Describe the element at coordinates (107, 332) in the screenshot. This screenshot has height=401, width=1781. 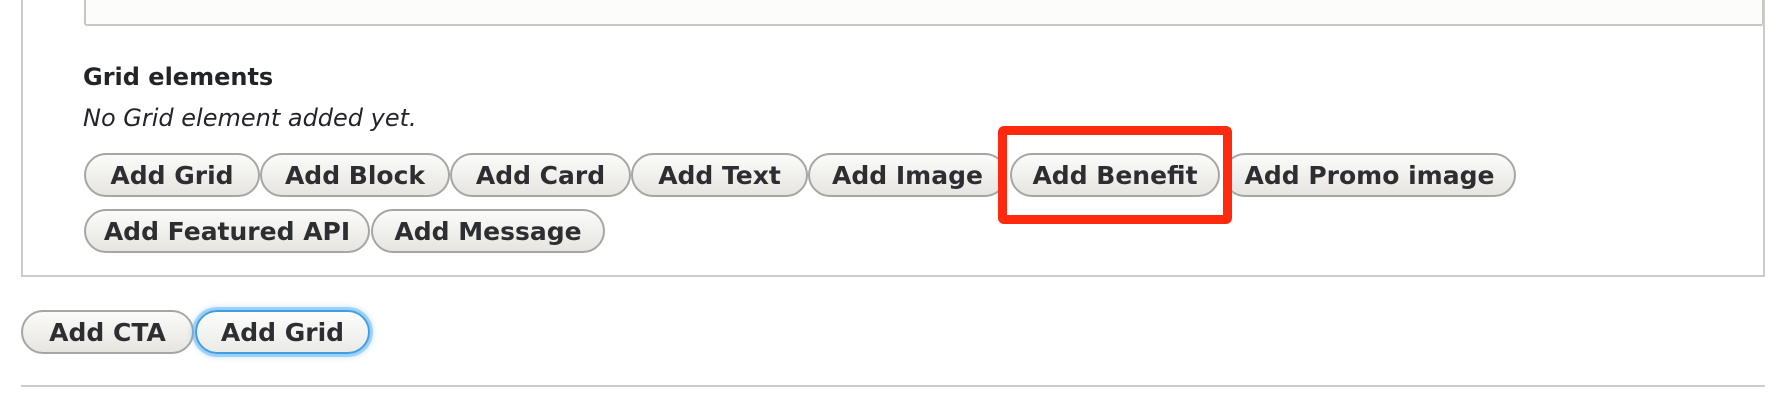
I see `add-cta-button: Add CTA` at that location.